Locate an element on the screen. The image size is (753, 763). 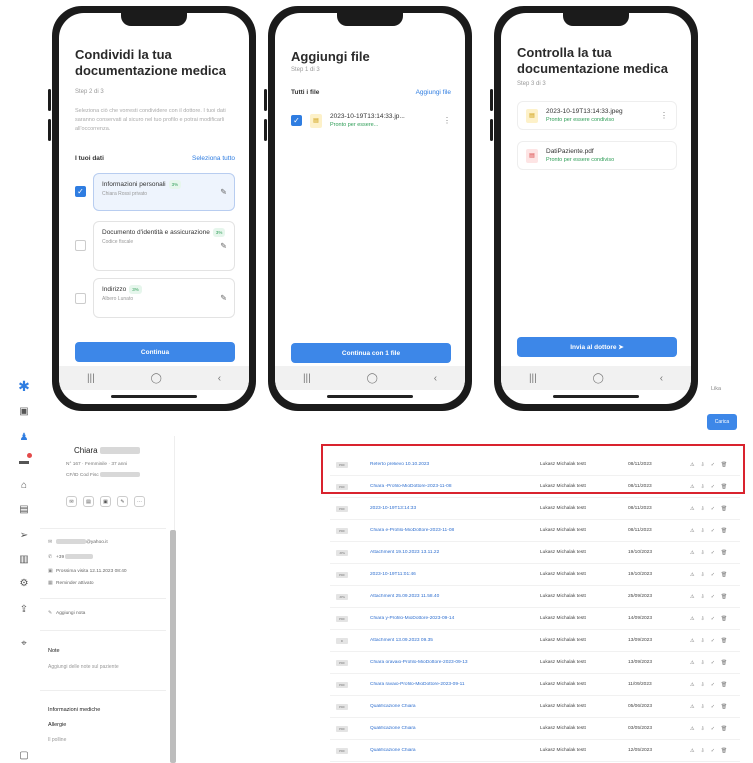
patients-icon: ♟ is located at coordinates (24, 438).